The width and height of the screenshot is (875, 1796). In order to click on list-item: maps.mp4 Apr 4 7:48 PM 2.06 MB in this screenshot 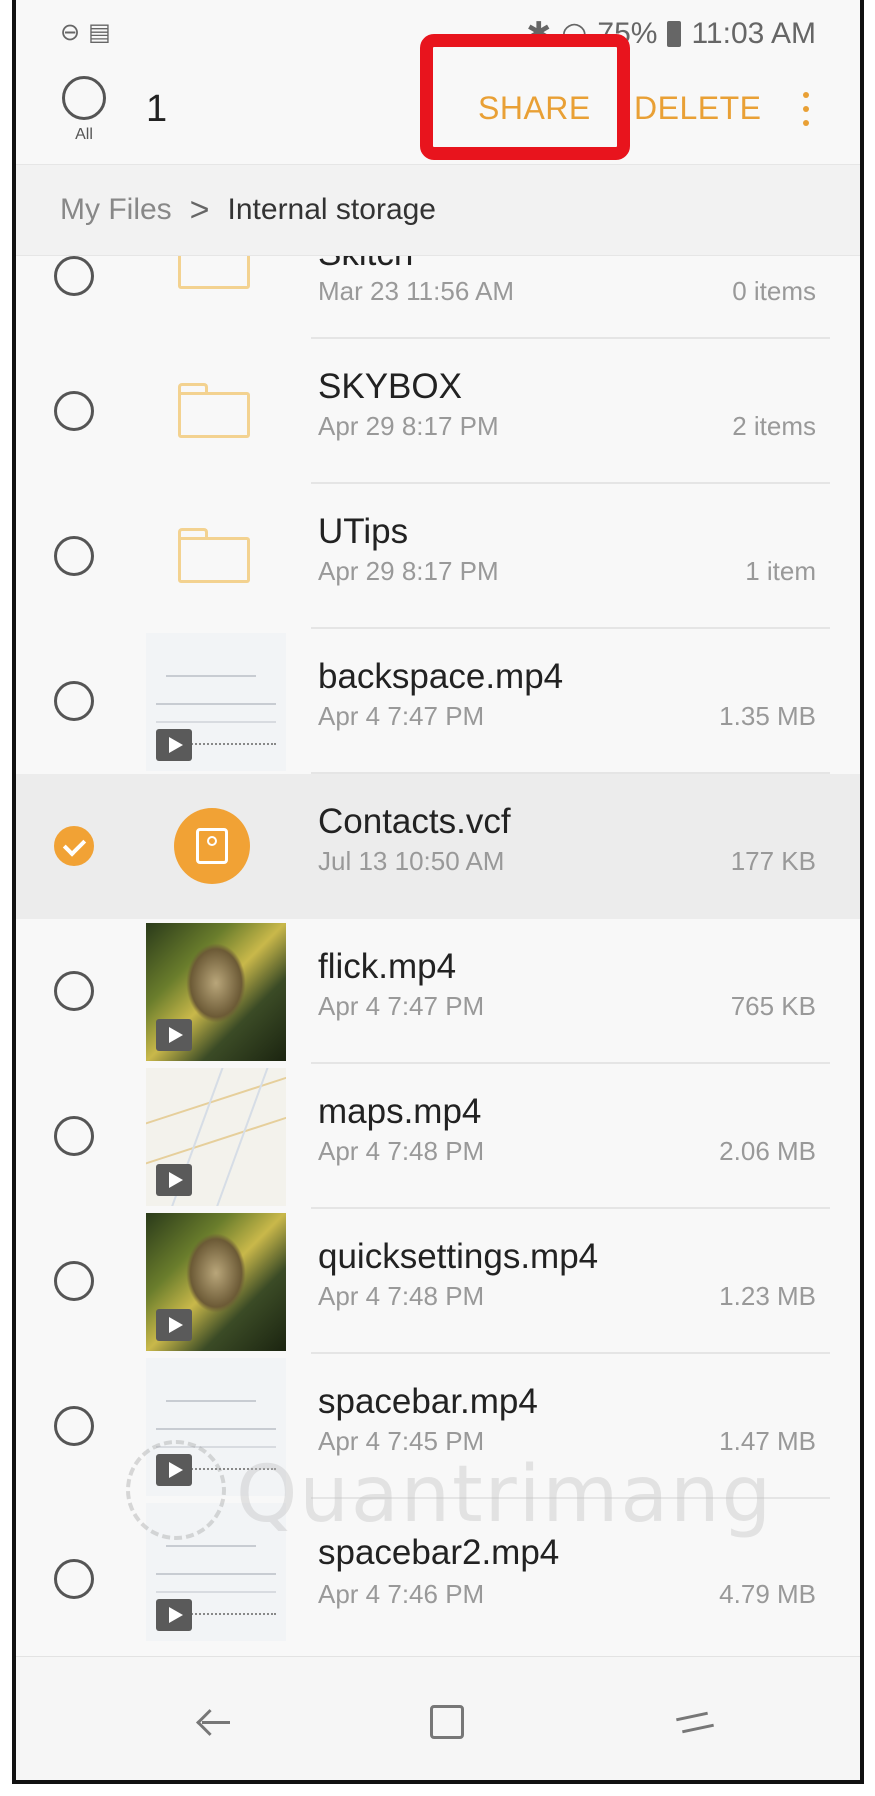, I will do `click(438, 1136)`.